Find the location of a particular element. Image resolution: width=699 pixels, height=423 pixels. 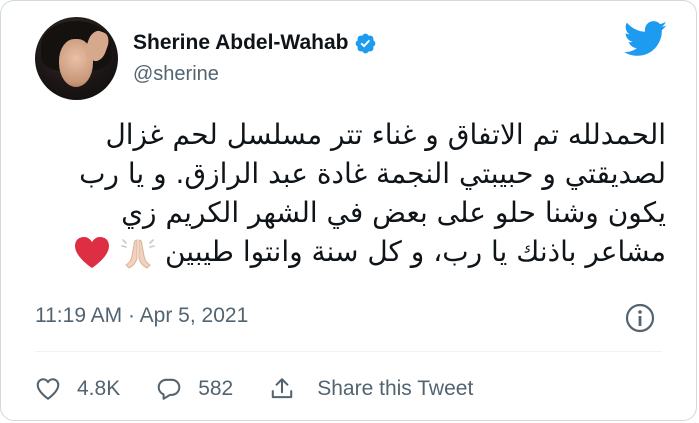

like-count: 4.8K is located at coordinates (99, 388).